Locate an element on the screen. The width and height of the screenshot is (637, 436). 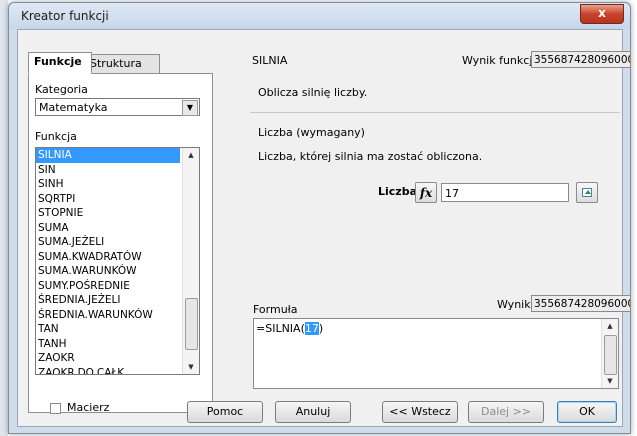
fx-icon: fx is located at coordinates (426, 193).